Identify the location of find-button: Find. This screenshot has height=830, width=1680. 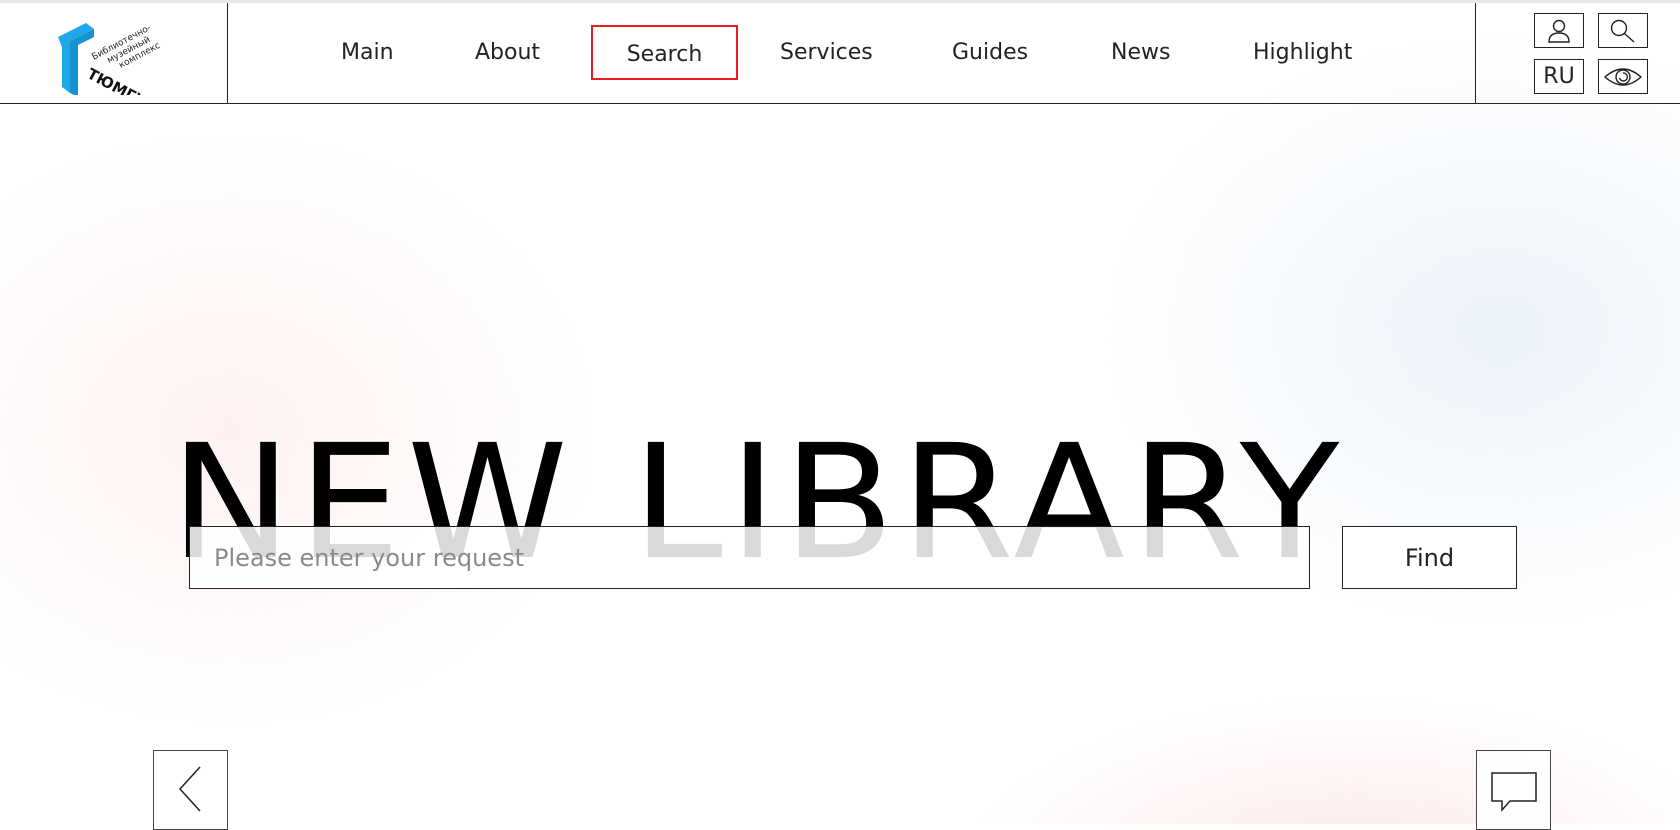
(1429, 557).